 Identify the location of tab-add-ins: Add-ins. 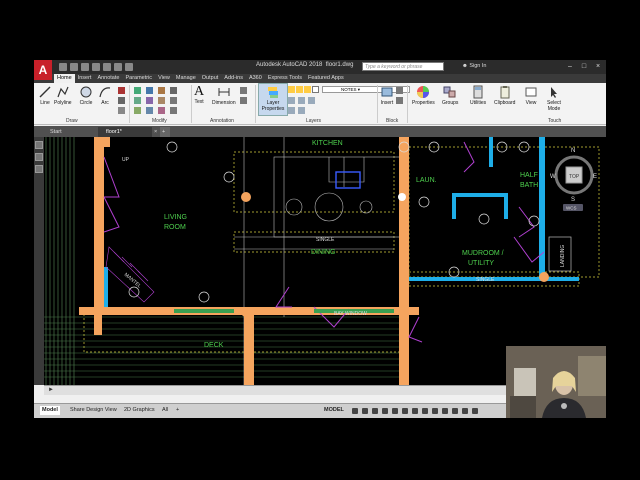
(233, 78).